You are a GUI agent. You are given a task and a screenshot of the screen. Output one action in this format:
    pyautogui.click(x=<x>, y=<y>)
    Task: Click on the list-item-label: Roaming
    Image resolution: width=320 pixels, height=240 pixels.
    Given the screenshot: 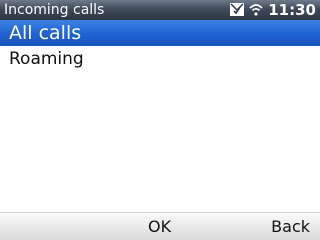 What is the action you would take?
    pyautogui.click(x=46, y=59)
    